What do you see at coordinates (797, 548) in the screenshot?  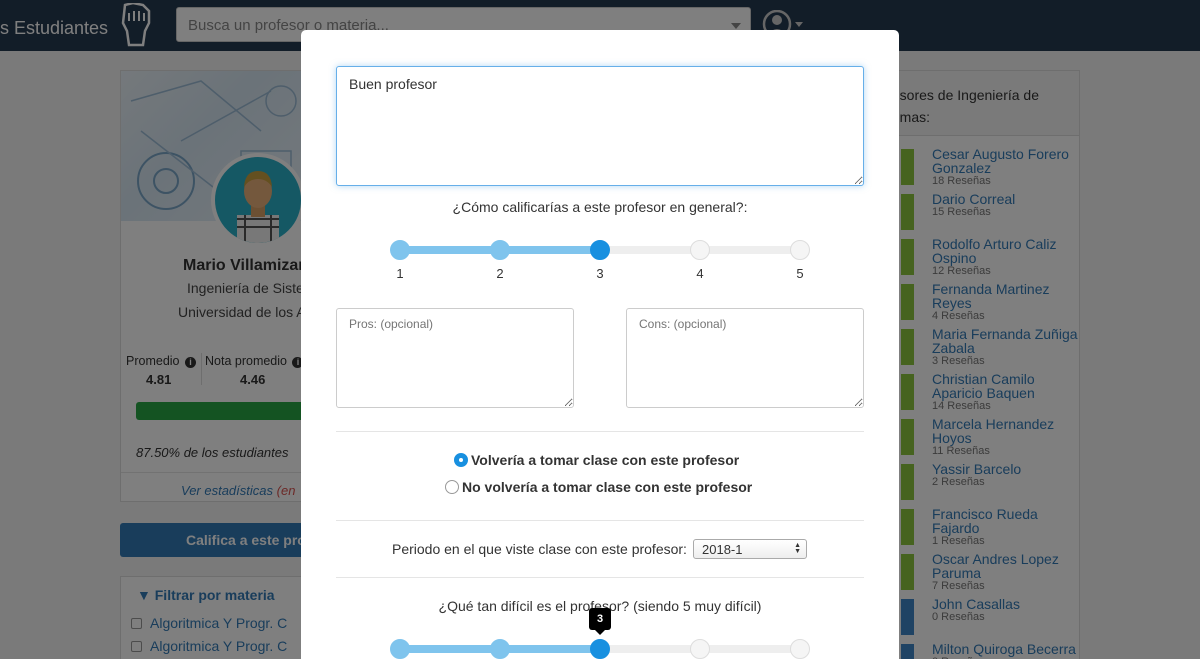 I see `select-arrows-icon: ▲ ▼` at bounding box center [797, 548].